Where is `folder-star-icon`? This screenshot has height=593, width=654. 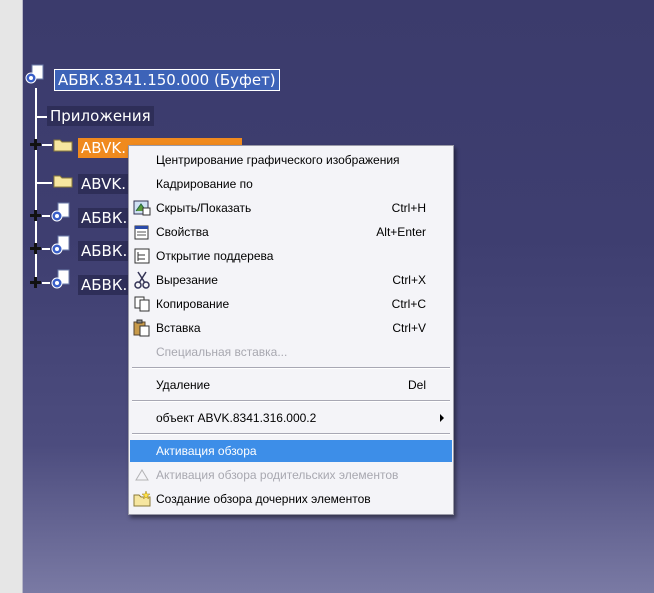 folder-star-icon is located at coordinates (142, 498).